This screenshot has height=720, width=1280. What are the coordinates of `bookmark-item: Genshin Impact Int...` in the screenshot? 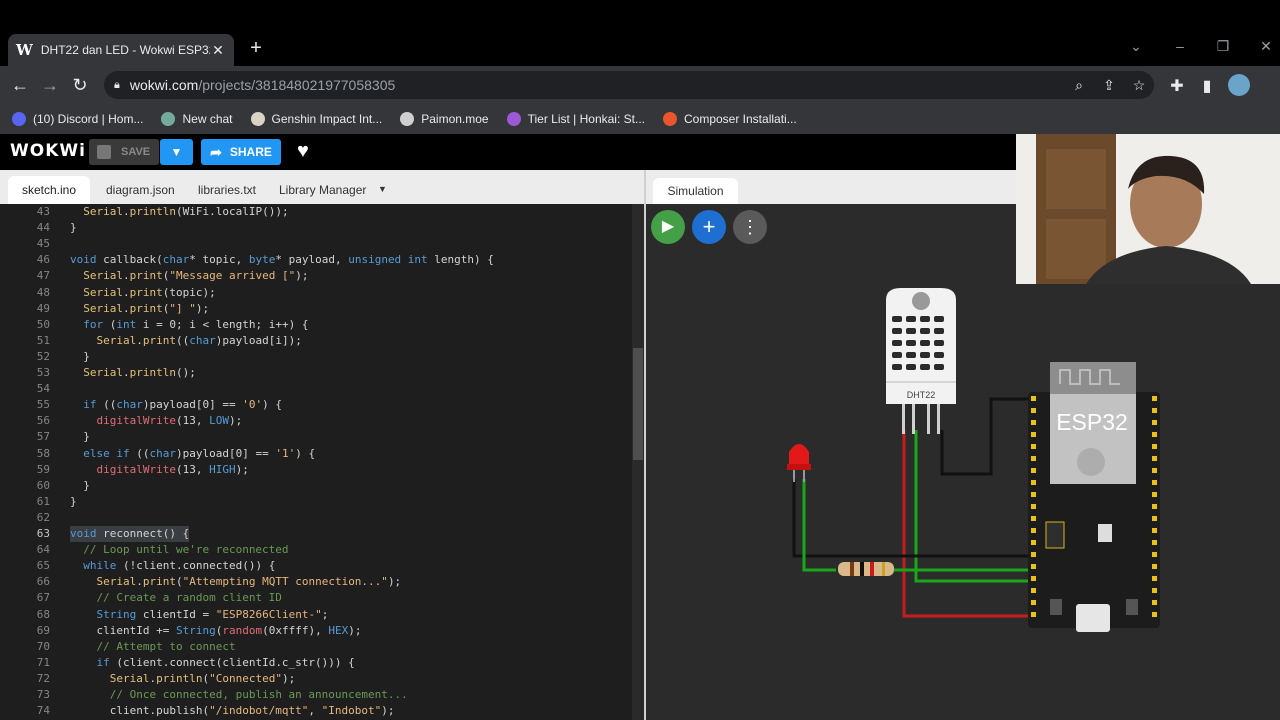 It's located at (316, 119).